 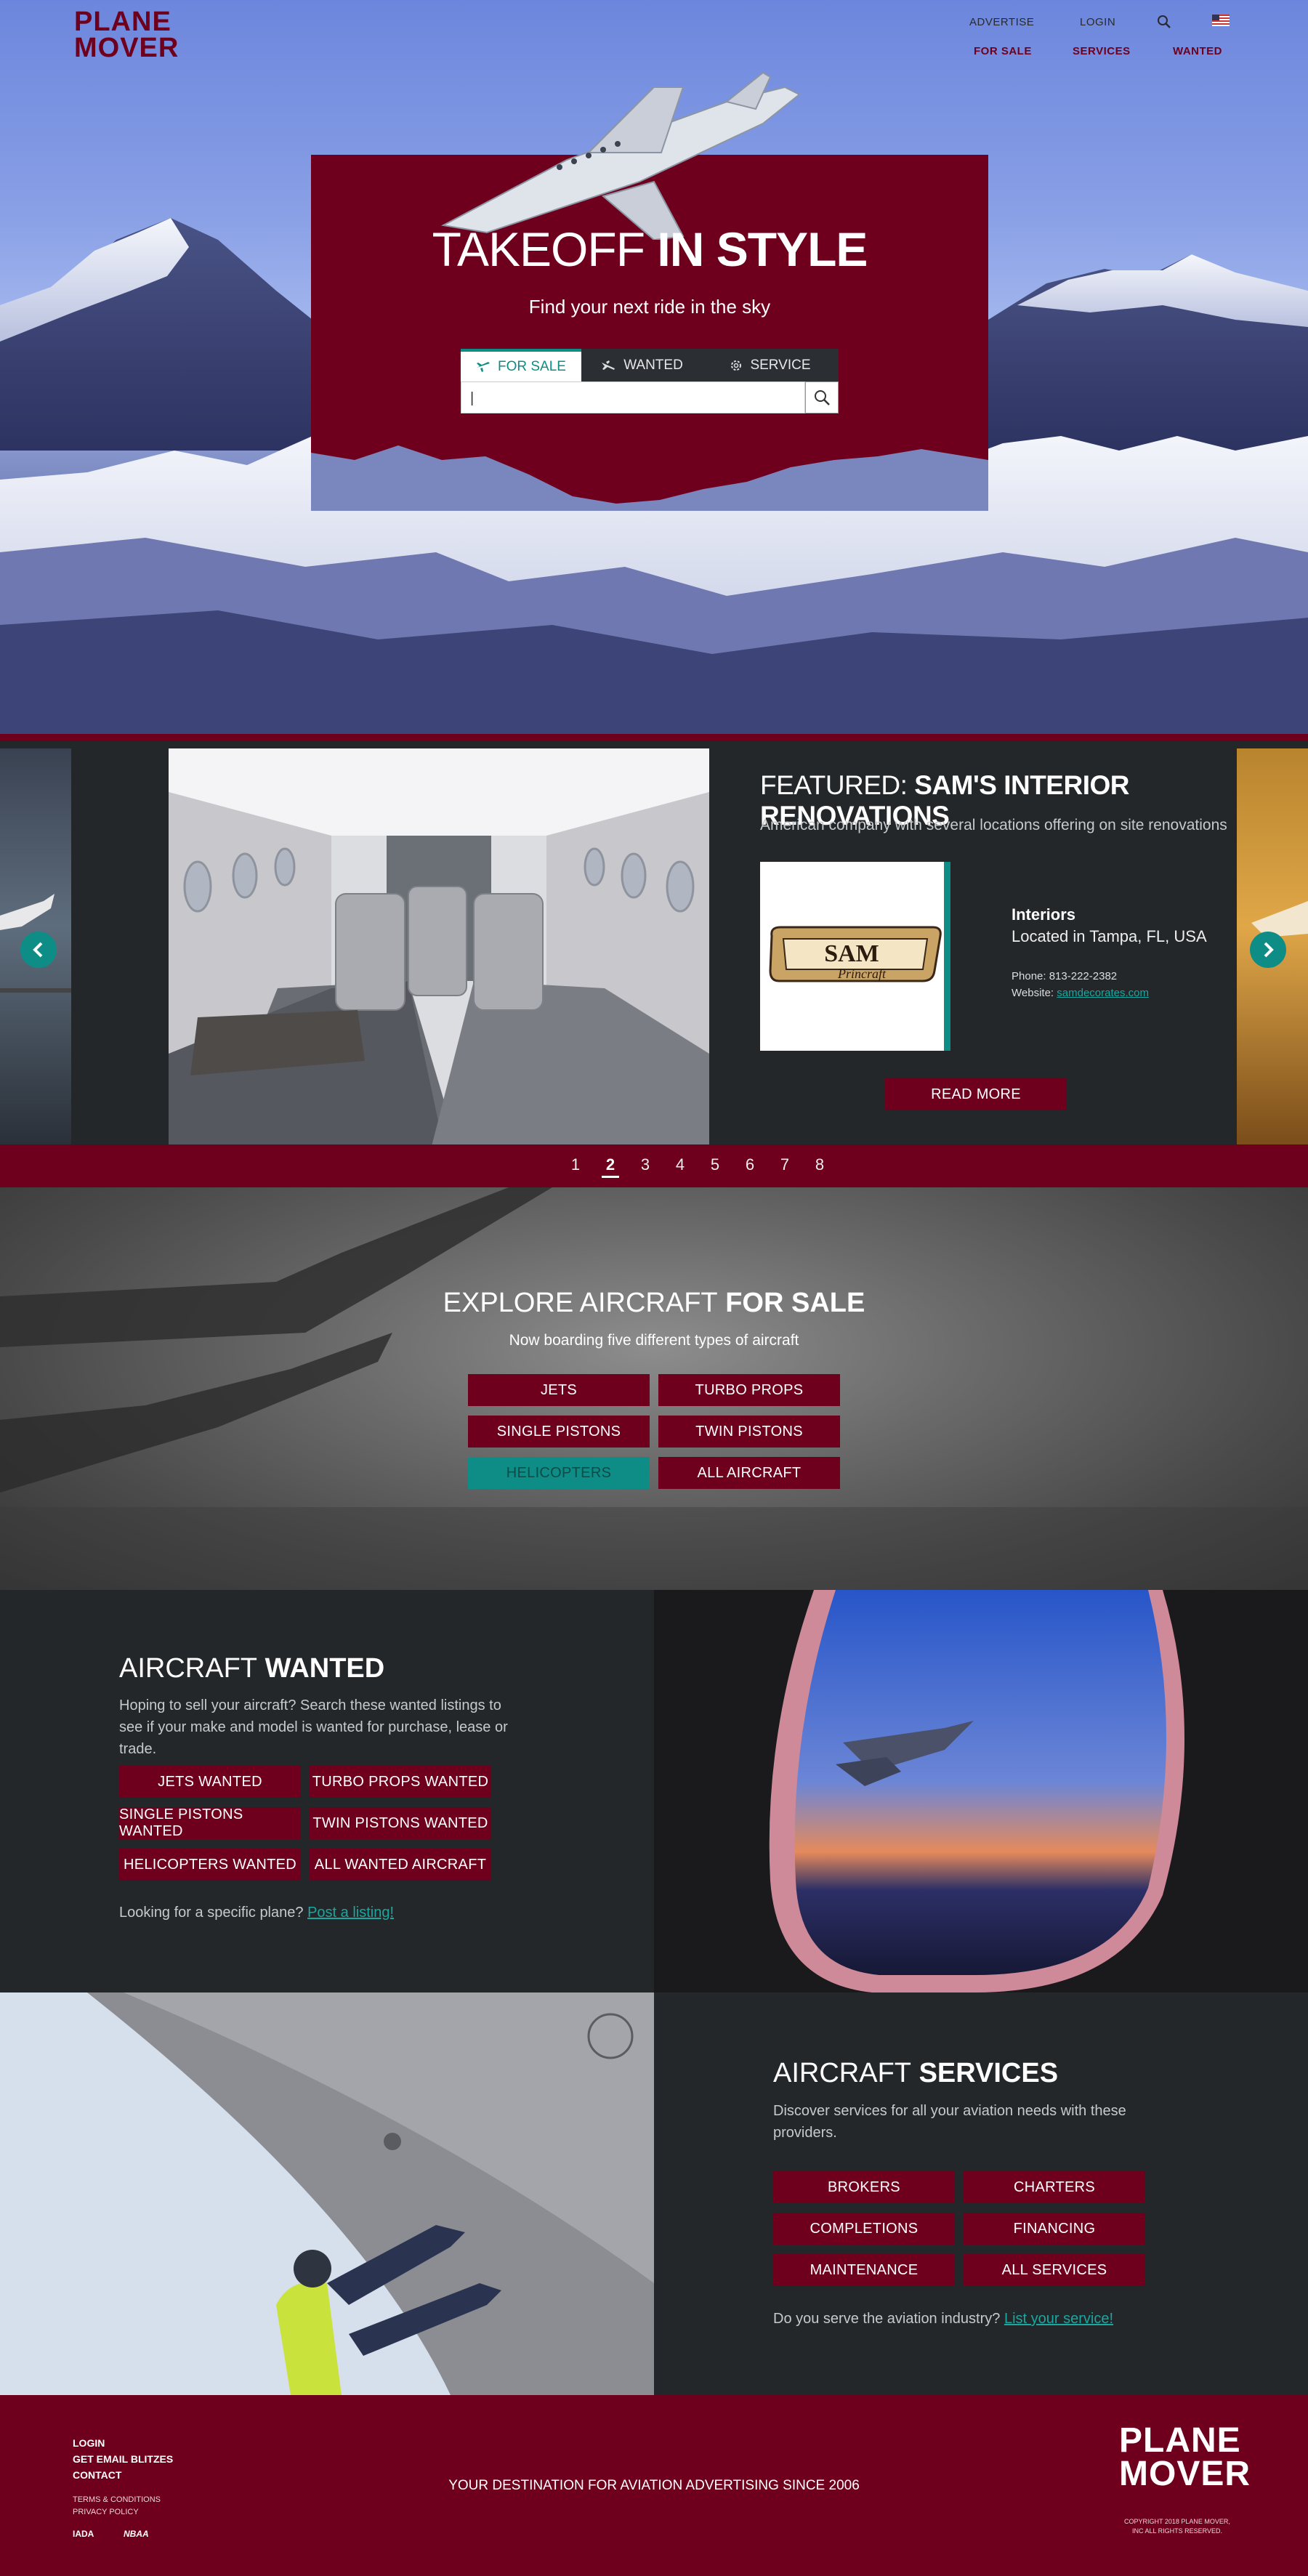 I want to click on page-link-3: 3, so click(x=645, y=1165).